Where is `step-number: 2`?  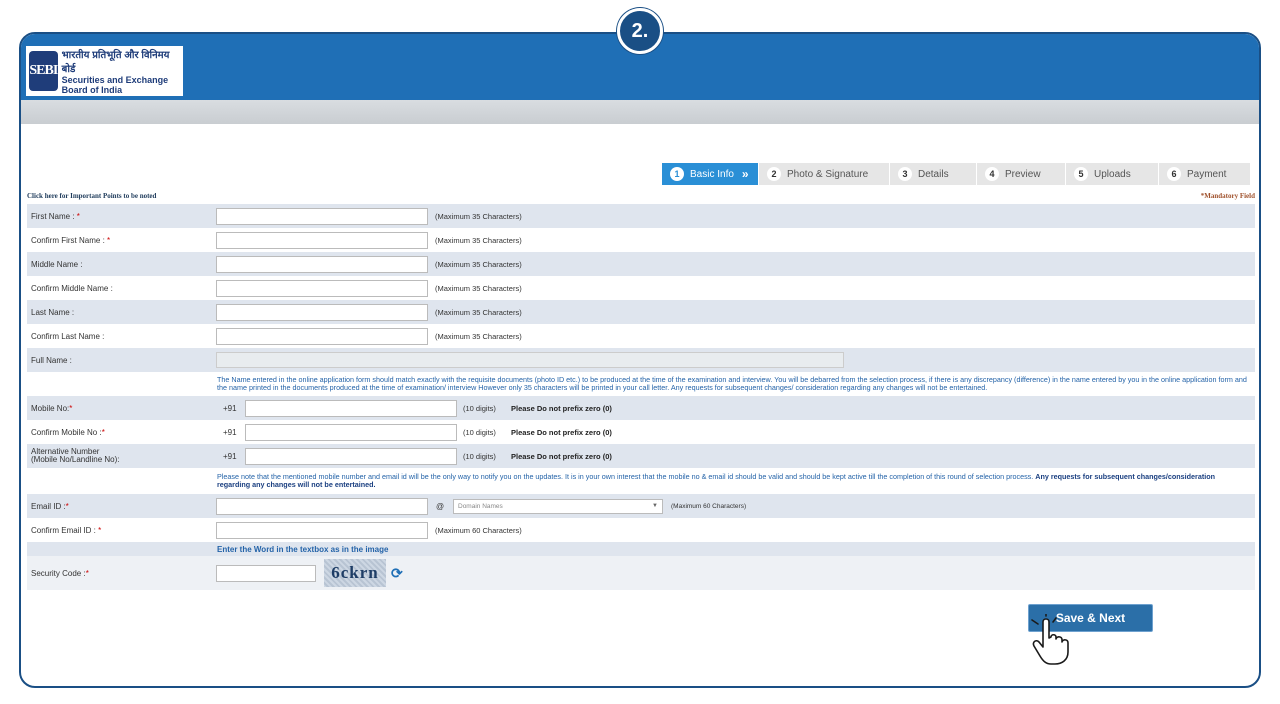 step-number: 2 is located at coordinates (774, 174).